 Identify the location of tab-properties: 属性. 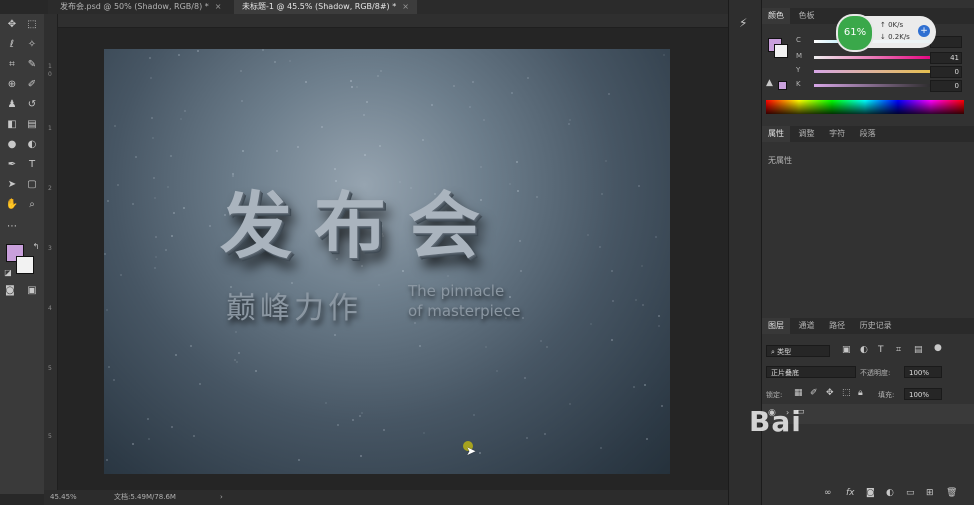
(776, 134).